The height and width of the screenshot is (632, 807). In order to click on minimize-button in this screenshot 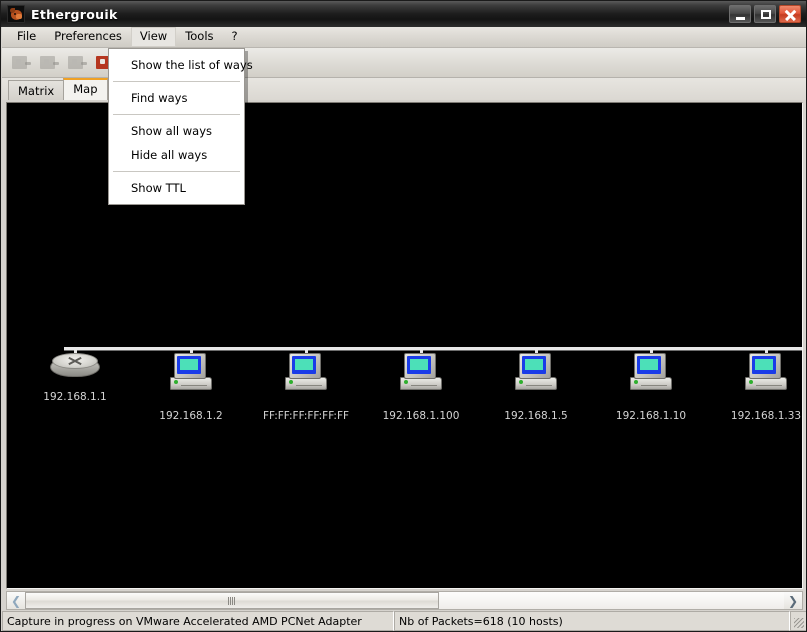, I will do `click(740, 14)`.